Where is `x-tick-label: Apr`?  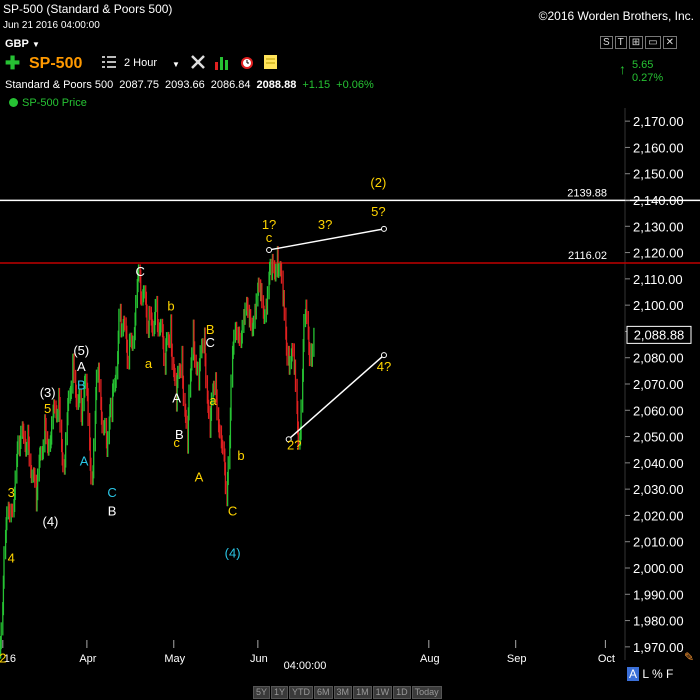
x-tick-label: Apr is located at coordinates (87, 659).